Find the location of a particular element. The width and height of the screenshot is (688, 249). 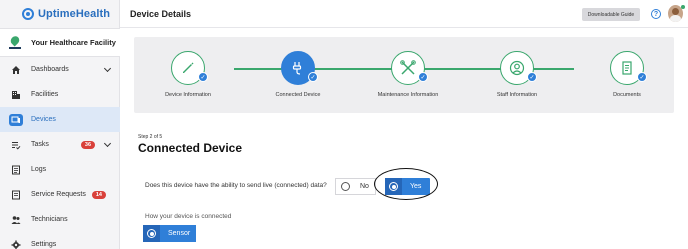

step-connected-device: ✓ Connected Device is located at coordinates (298, 75).